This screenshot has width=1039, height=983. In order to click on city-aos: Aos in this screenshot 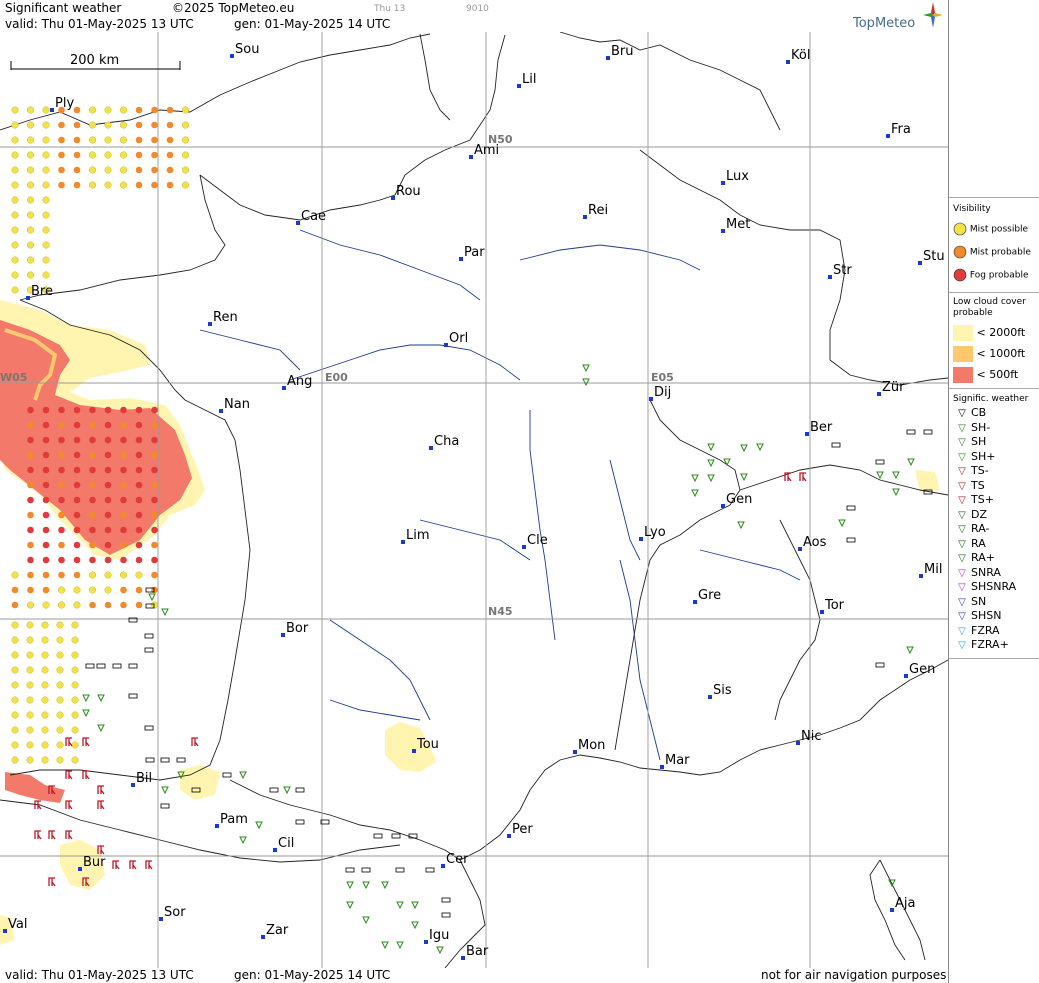, I will do `click(812, 543)`.